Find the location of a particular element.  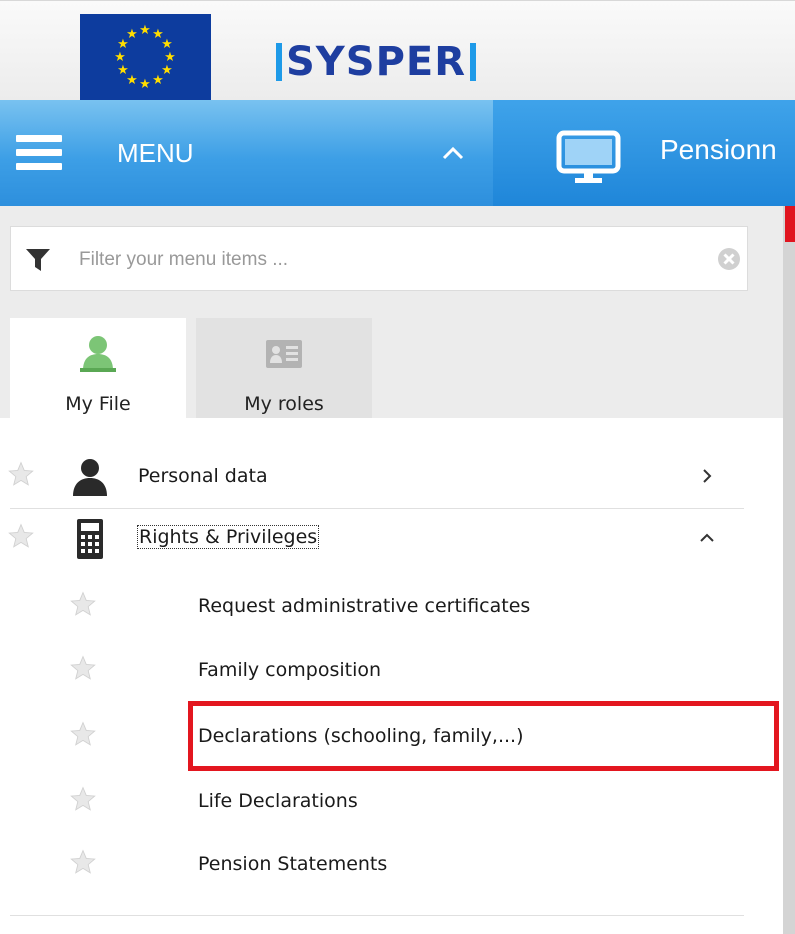

highlight-annotation is located at coordinates (483, 736).